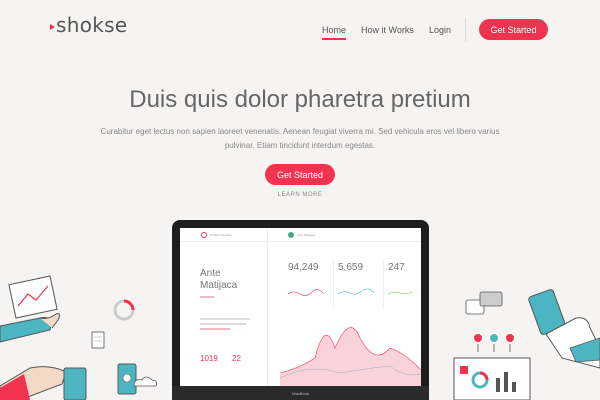  I want to click on screen-avatar, so click(291, 235).